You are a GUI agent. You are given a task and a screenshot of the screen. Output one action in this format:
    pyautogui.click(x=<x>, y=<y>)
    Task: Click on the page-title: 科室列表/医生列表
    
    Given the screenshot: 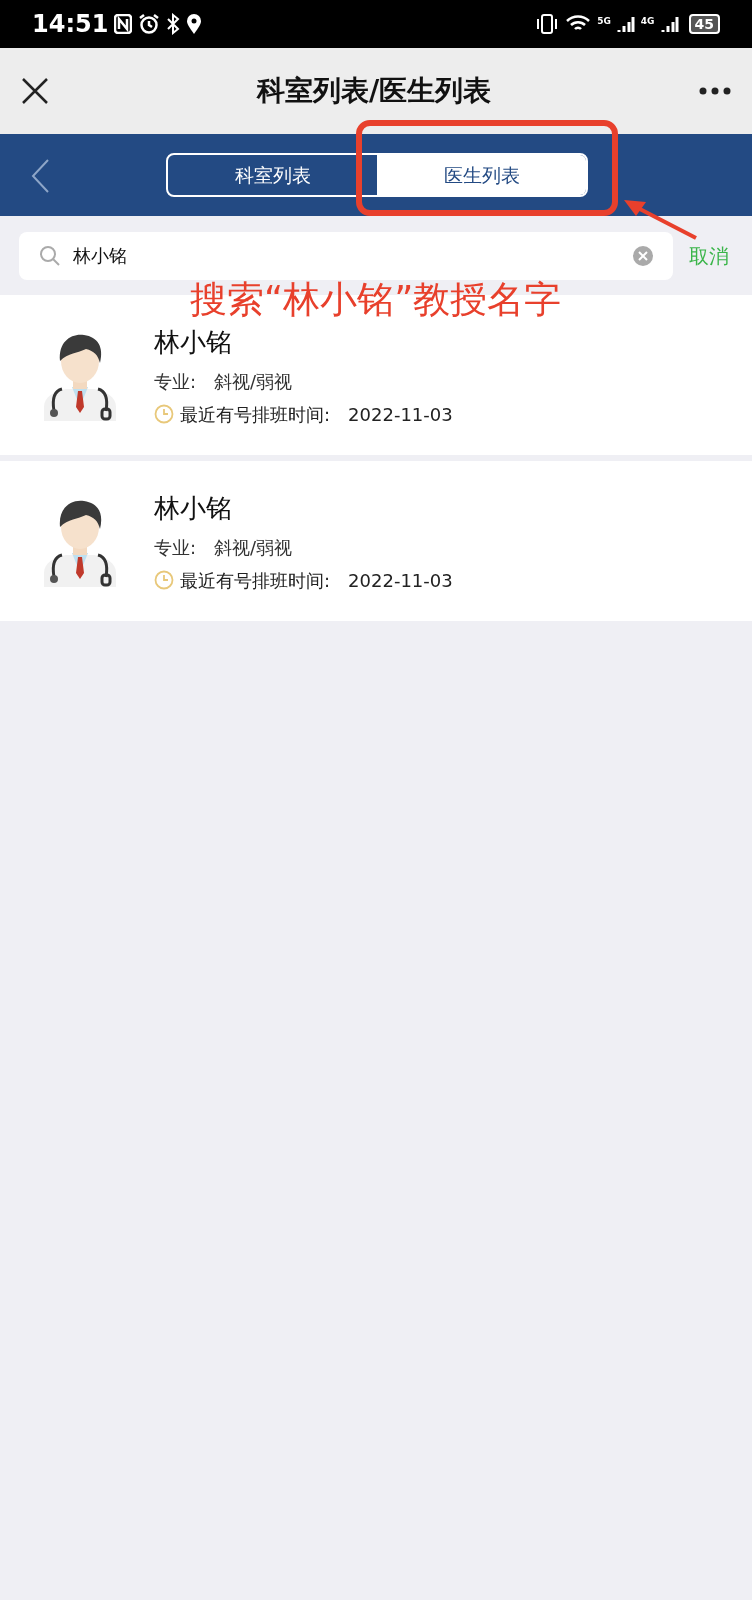 What is the action you would take?
    pyautogui.click(x=374, y=91)
    